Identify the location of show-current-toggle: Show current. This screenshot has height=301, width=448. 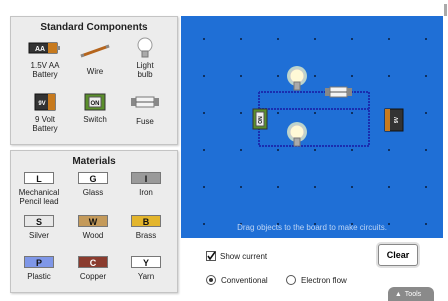
(236, 256).